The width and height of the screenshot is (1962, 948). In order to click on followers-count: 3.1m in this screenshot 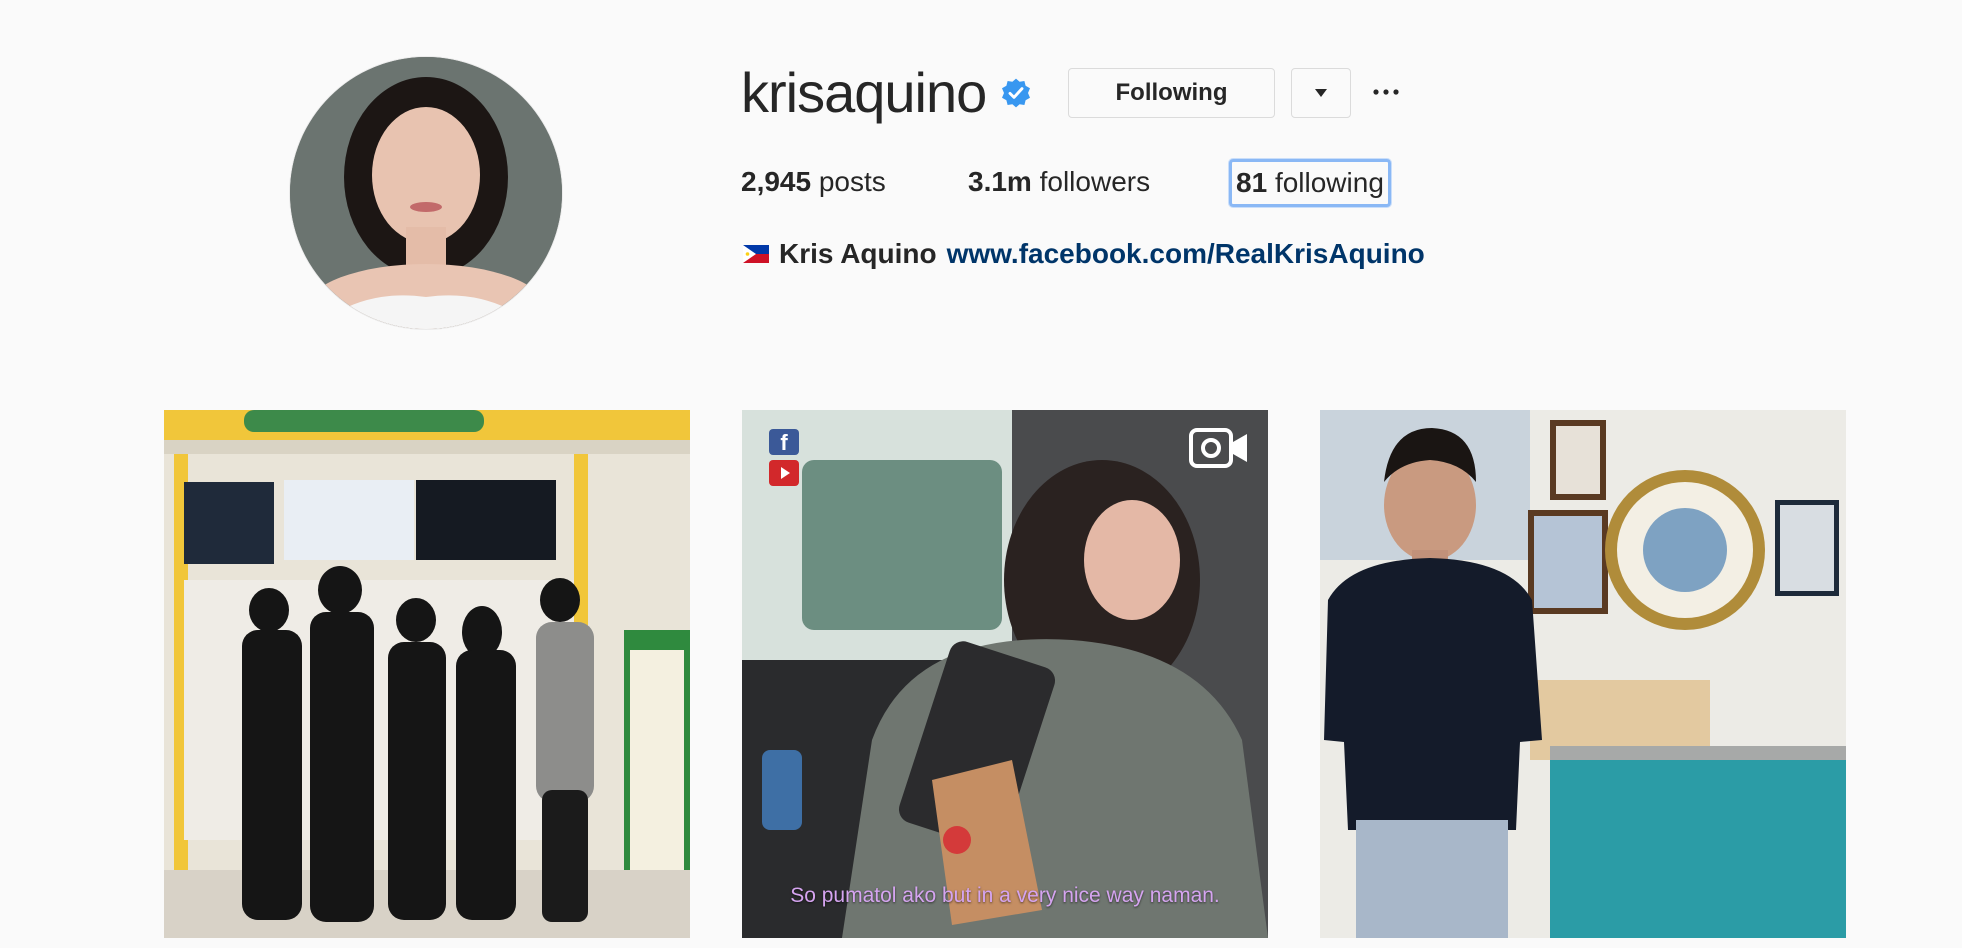, I will do `click(1000, 181)`.